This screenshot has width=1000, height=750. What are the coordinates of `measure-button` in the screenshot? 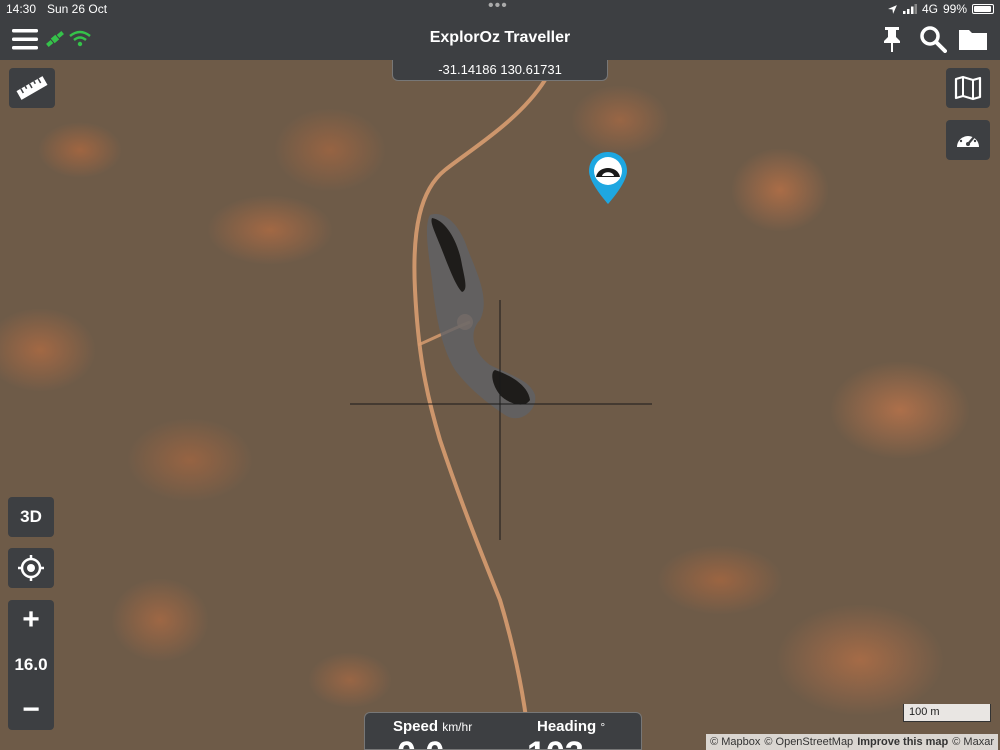 It's located at (32, 88).